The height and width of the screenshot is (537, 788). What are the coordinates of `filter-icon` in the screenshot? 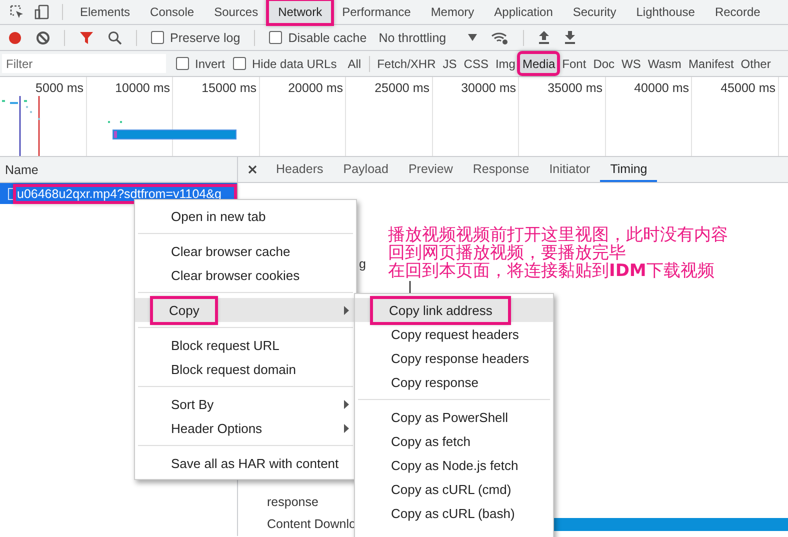 It's located at (86, 37).